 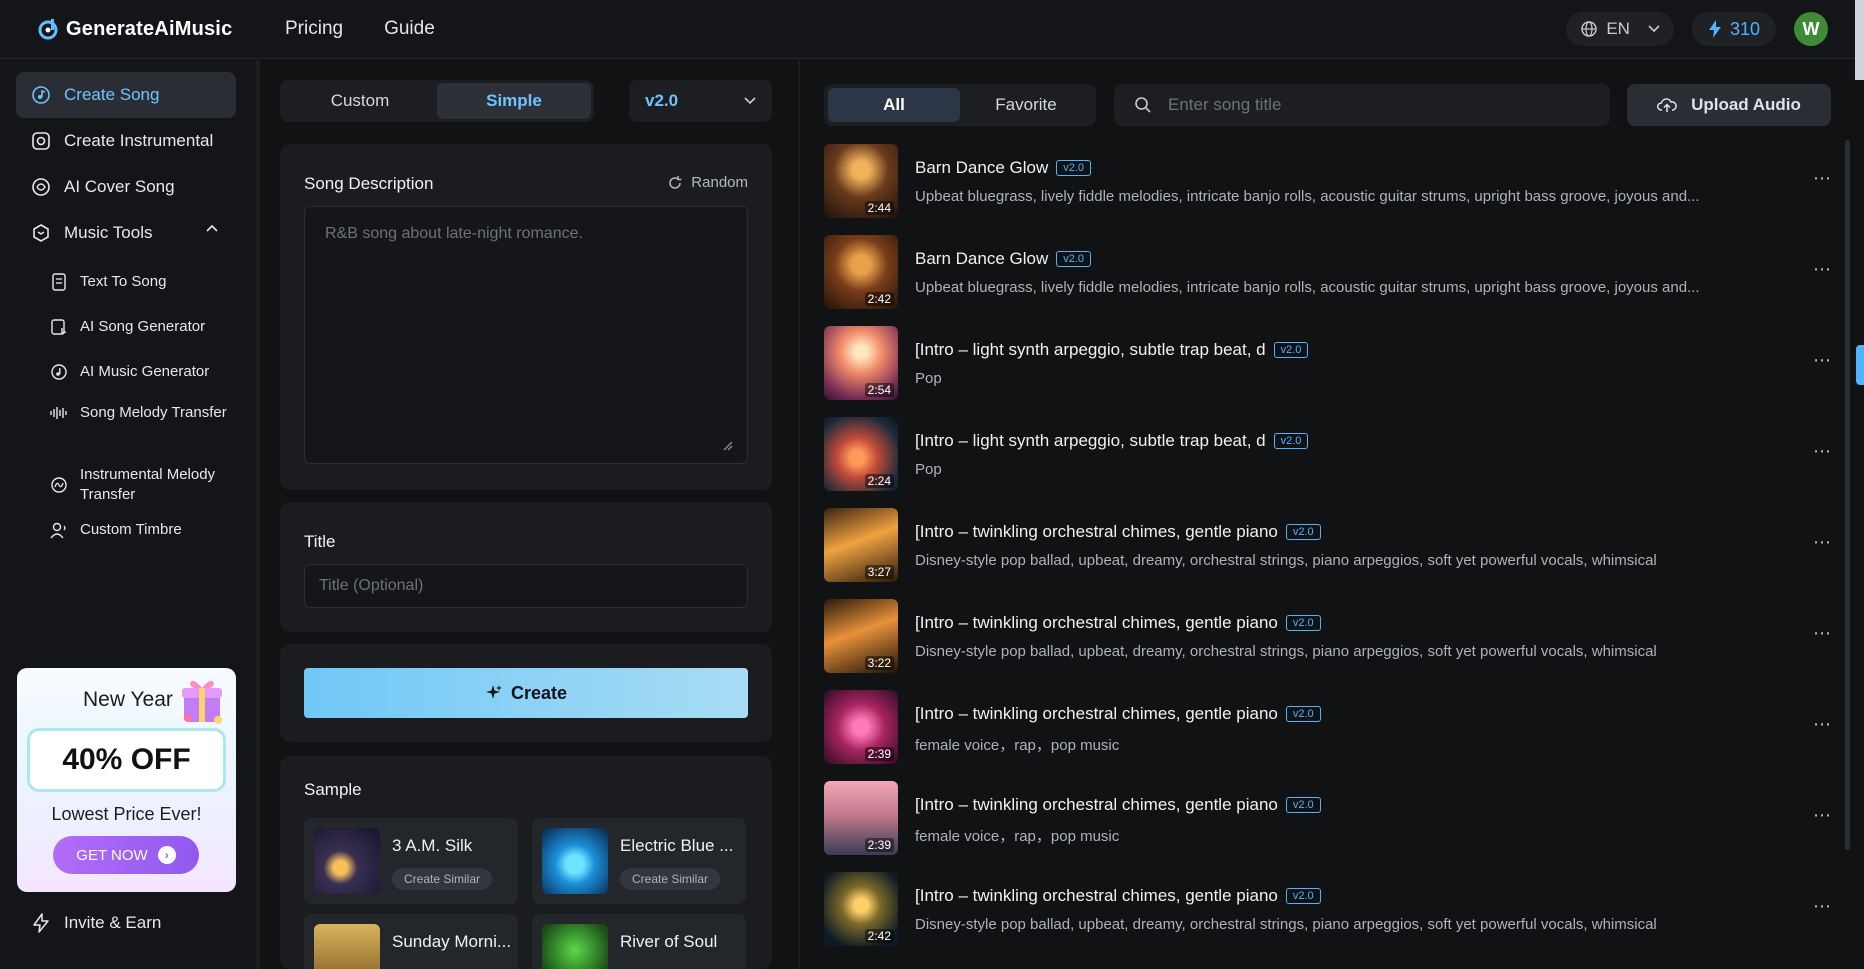 I want to click on sidebar-item-invite-earn: Invite & Earn, so click(x=126, y=923).